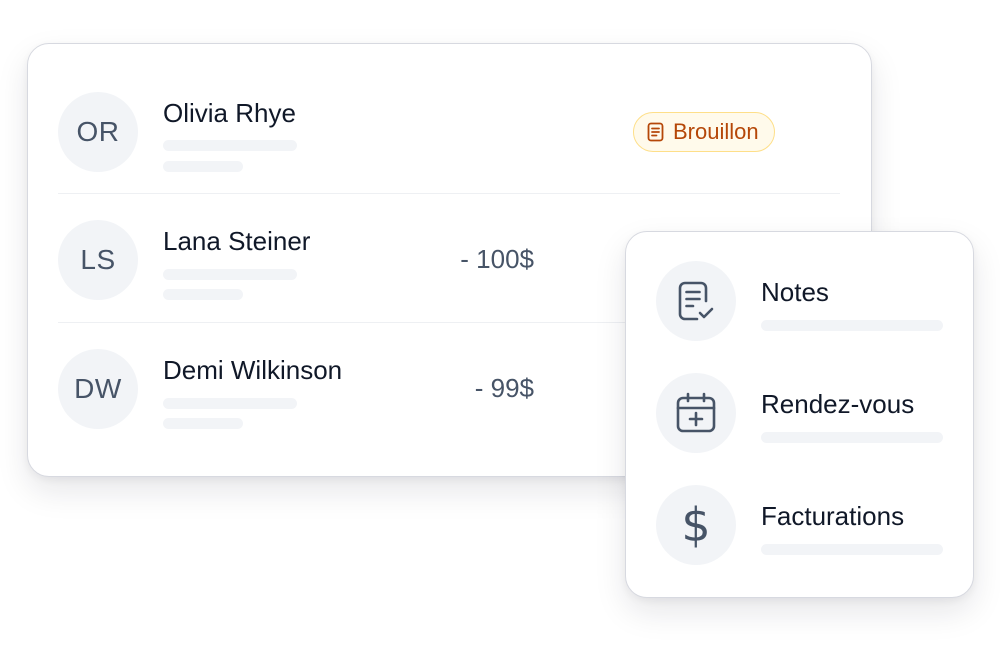  Describe the element at coordinates (229, 113) in the screenshot. I see `client-name: Olivia Rhye` at that location.